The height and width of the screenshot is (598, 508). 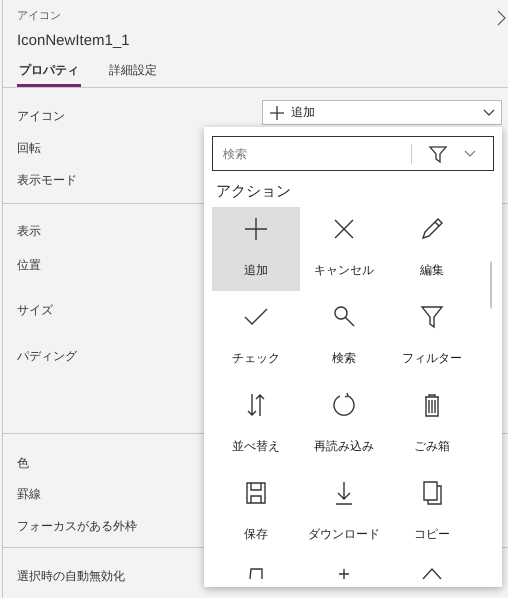 I want to click on property-label: 罫線, so click(x=29, y=494).